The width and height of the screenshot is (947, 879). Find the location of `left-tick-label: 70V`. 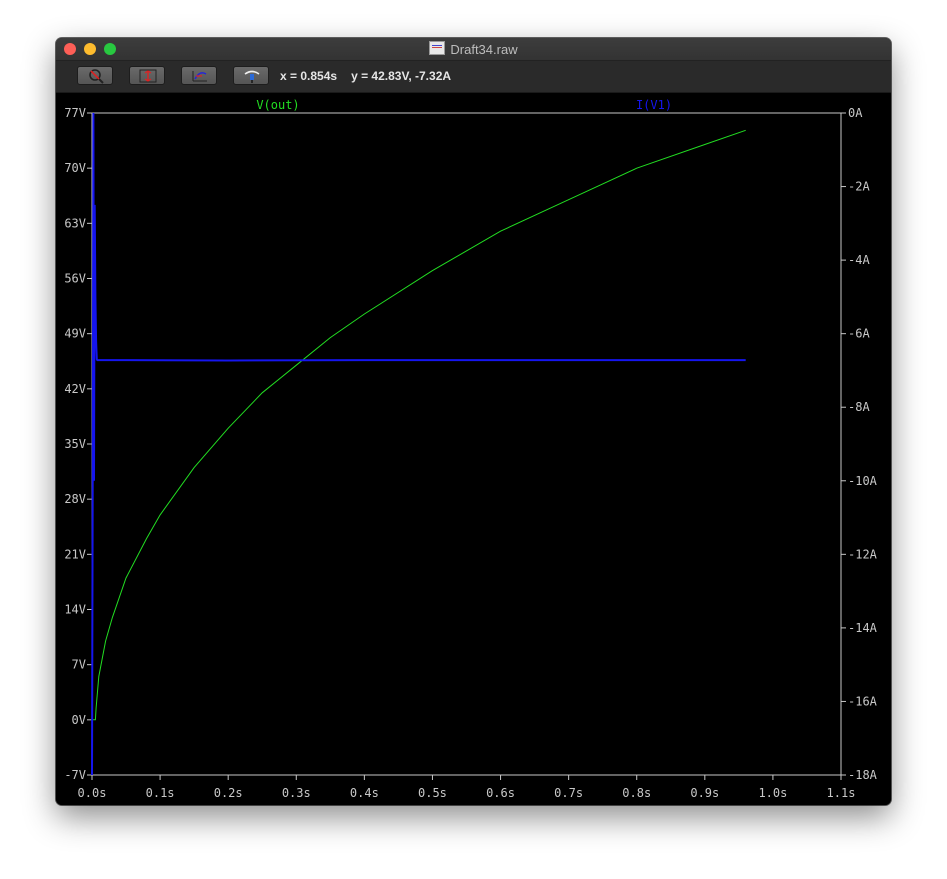

left-tick-label: 70V is located at coordinates (75, 168).